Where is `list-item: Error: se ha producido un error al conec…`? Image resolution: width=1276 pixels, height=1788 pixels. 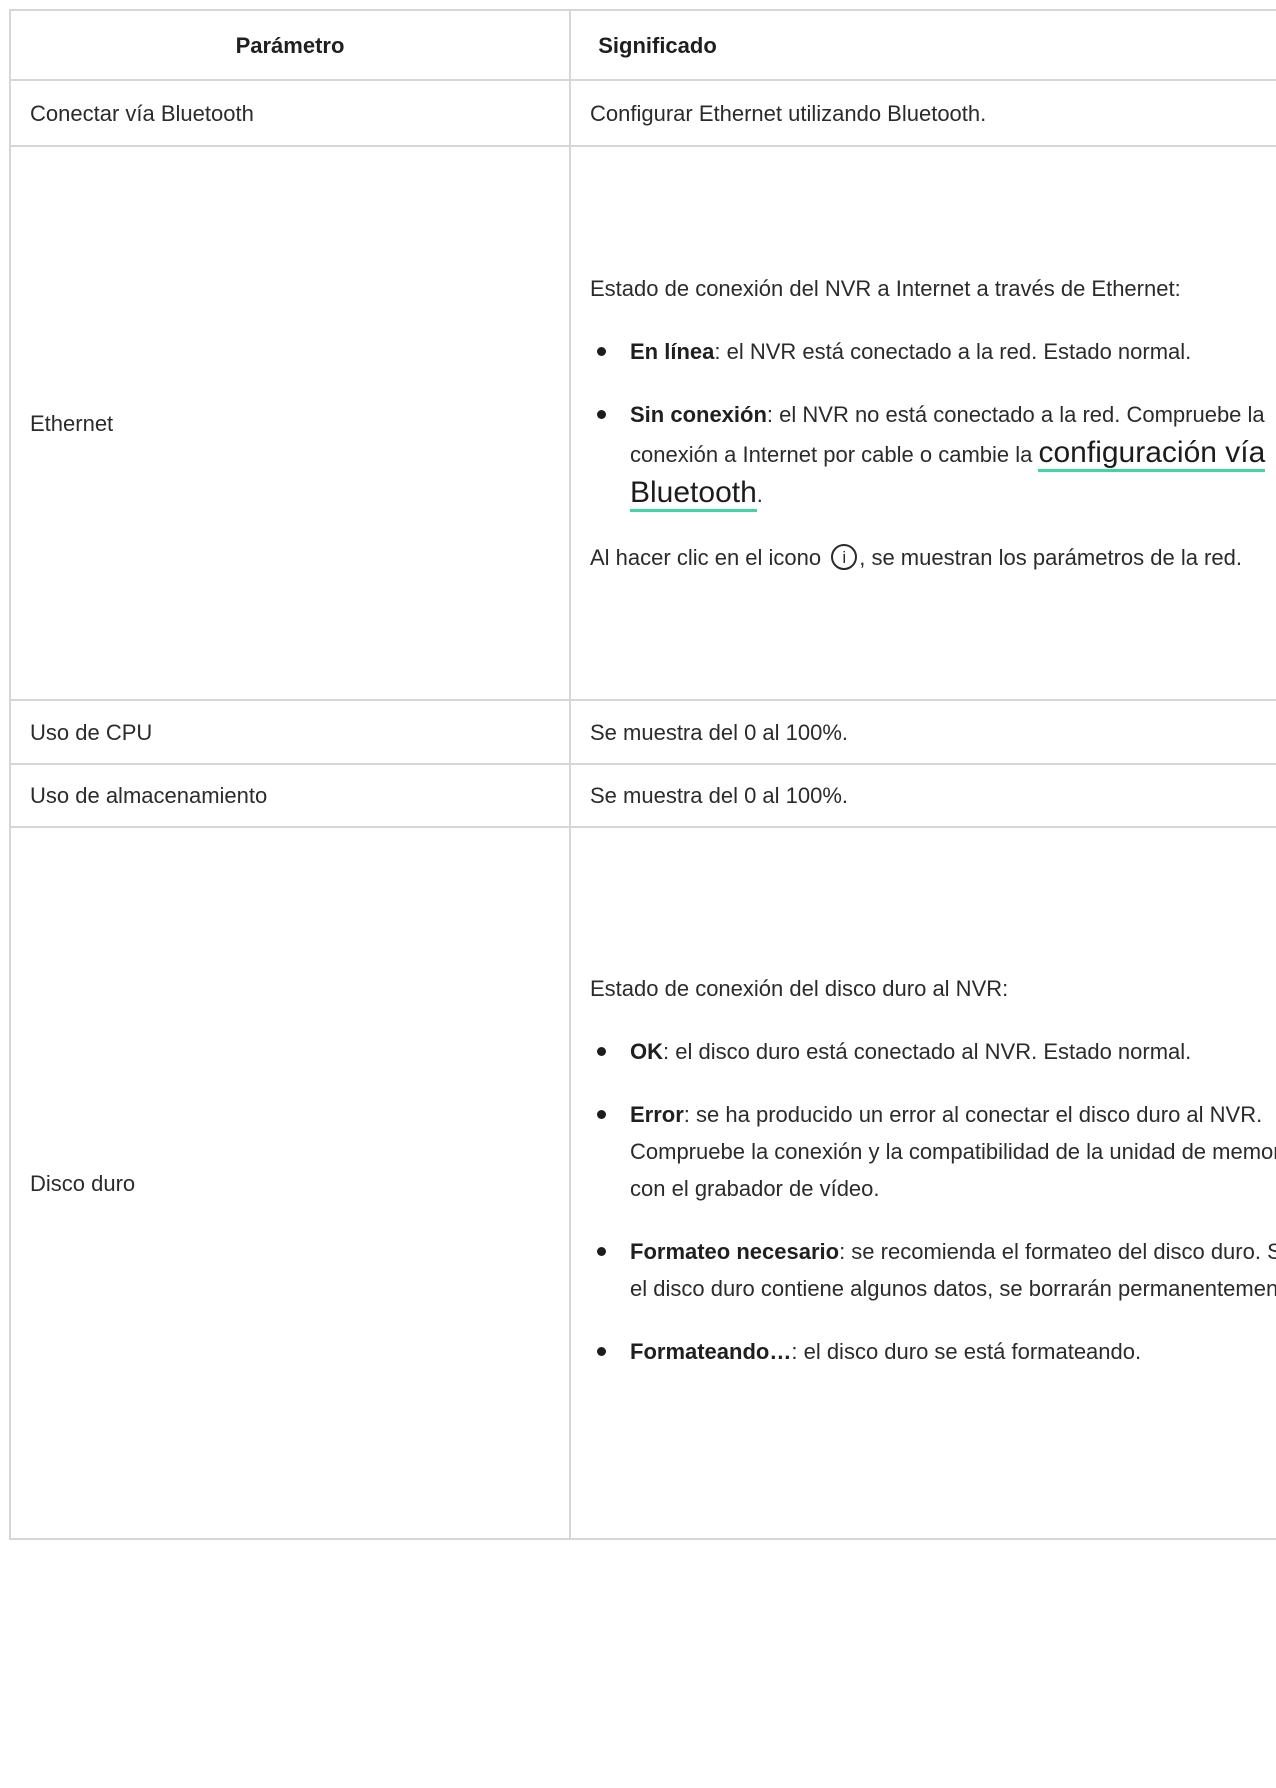 list-item: Error: se ha producido un error al conec… is located at coordinates (936, 1151).